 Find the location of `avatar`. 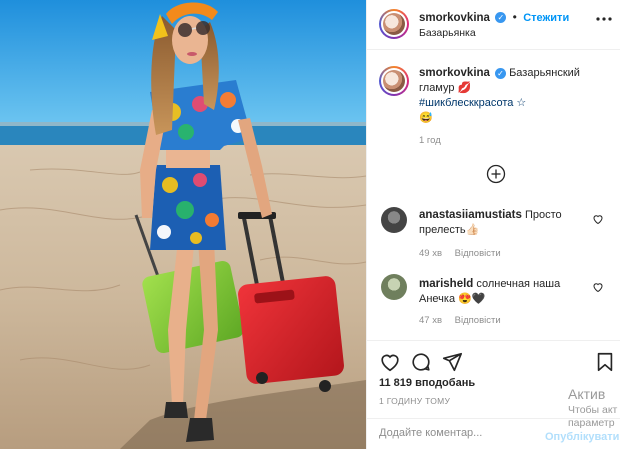

avatar is located at coordinates (394, 24).